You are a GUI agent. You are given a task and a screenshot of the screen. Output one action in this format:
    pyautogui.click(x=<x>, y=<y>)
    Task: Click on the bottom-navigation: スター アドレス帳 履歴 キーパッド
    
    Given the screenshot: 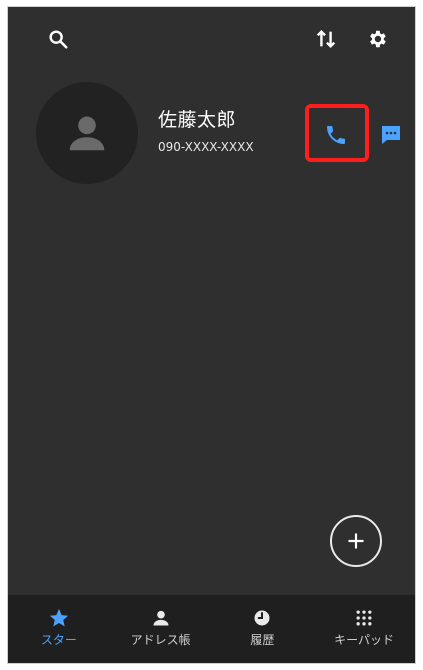 What is the action you would take?
    pyautogui.click(x=211, y=629)
    